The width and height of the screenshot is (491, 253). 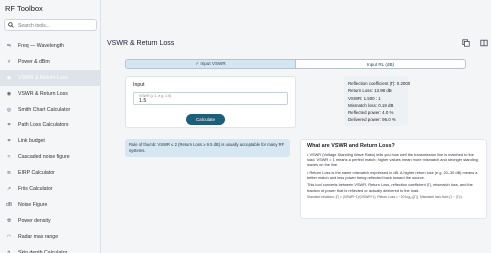 What do you see at coordinates (36, 173) in the screenshot?
I see `sidebar-item-label: EIRP Calculator` at bounding box center [36, 173].